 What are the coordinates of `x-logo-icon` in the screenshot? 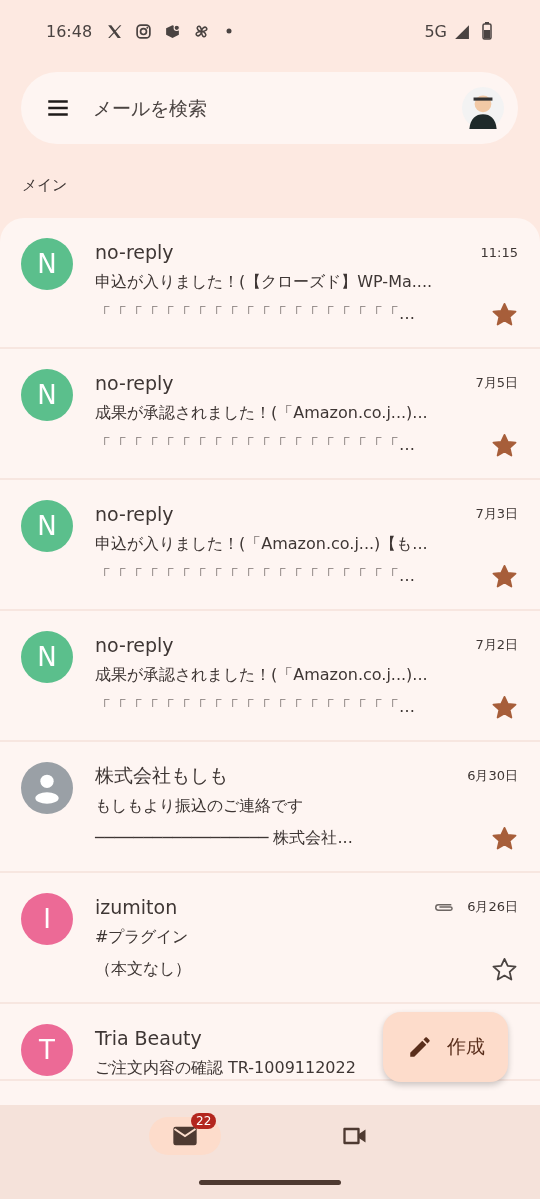 It's located at (115, 31).